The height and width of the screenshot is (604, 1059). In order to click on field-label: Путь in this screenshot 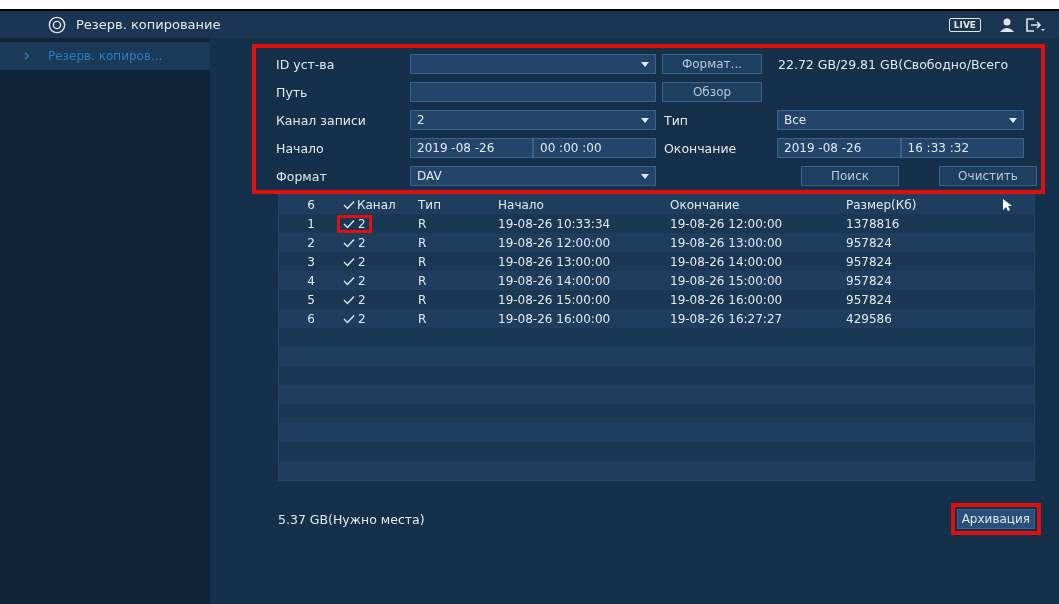, I will do `click(292, 92)`.